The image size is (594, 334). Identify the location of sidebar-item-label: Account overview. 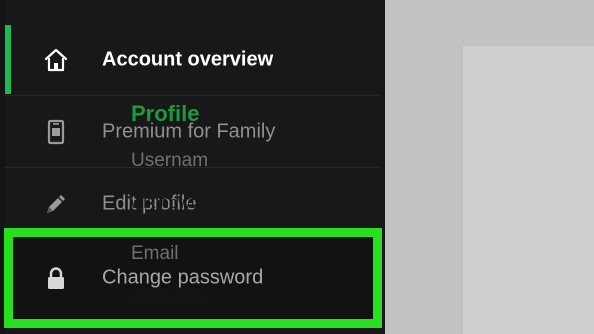
(188, 59).